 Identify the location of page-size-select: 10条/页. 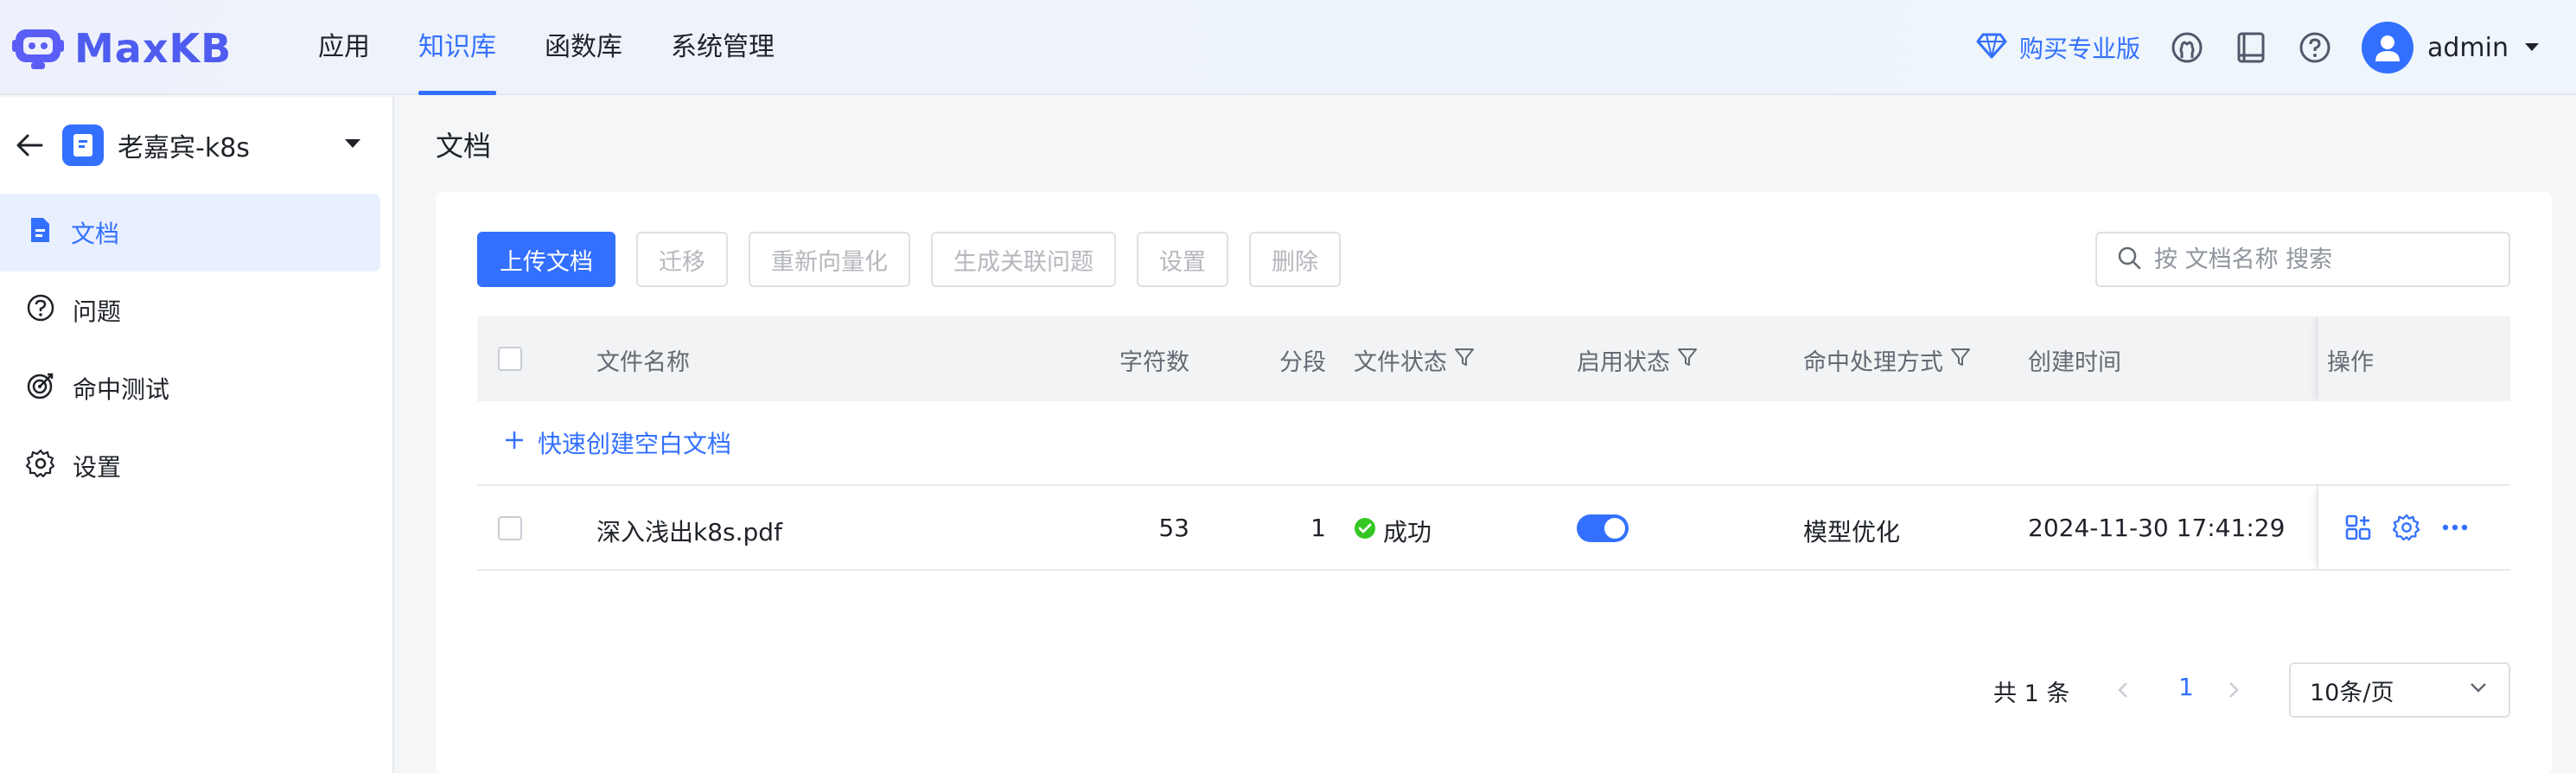
(2399, 690).